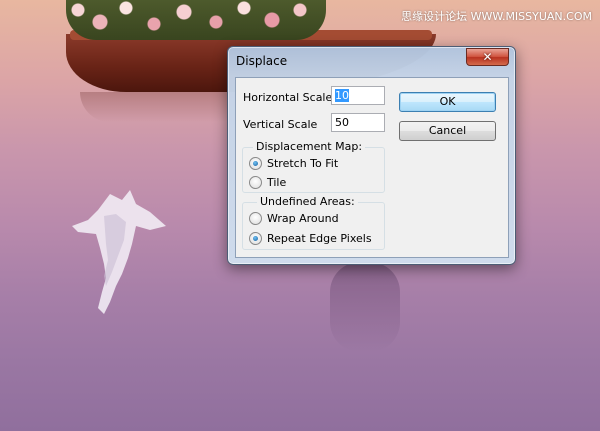 The height and width of the screenshot is (431, 600). Describe the element at coordinates (342, 122) in the screenshot. I see `vertical-scale-value: 50` at that location.